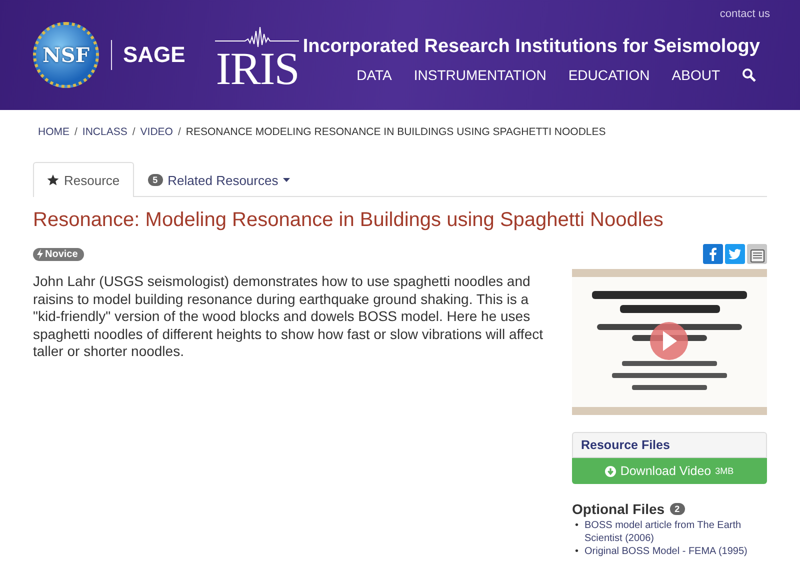  I want to click on section-heading: Optional Files, so click(618, 509).